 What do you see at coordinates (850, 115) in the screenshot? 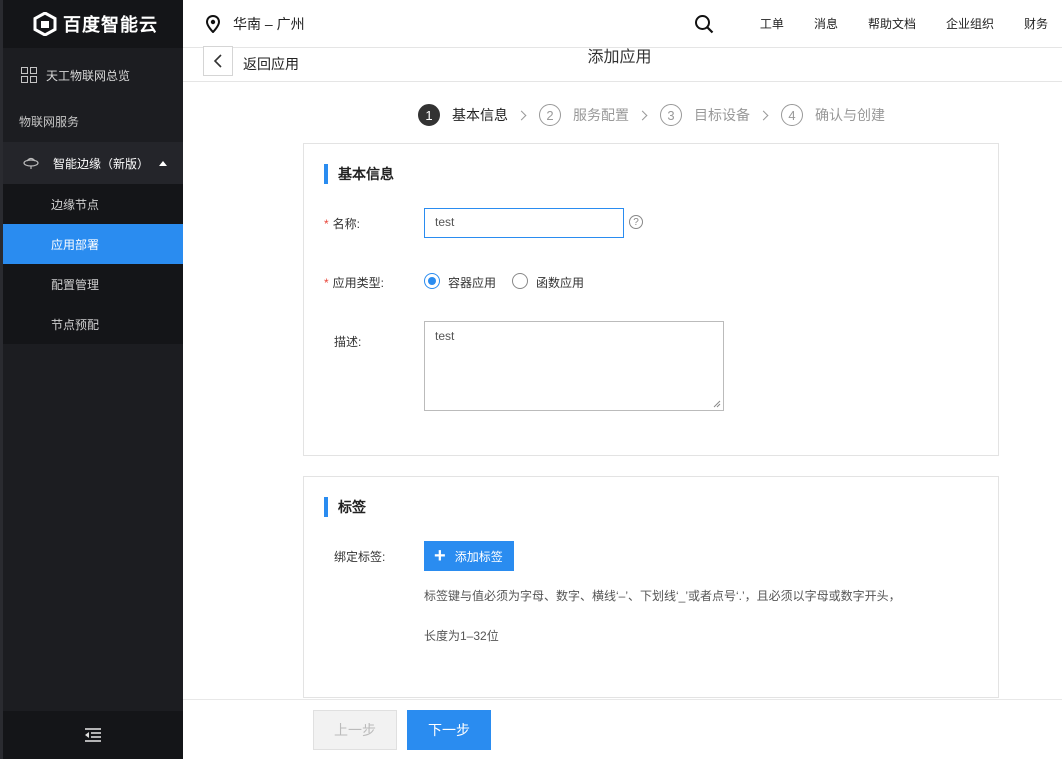
I see `step-4-label: 确认与创建` at bounding box center [850, 115].